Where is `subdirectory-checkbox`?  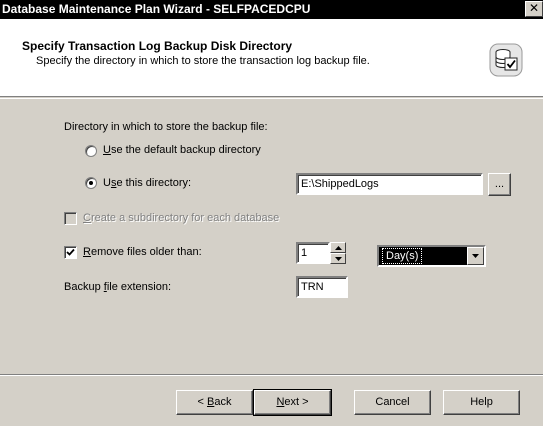 subdirectory-checkbox is located at coordinates (70, 218).